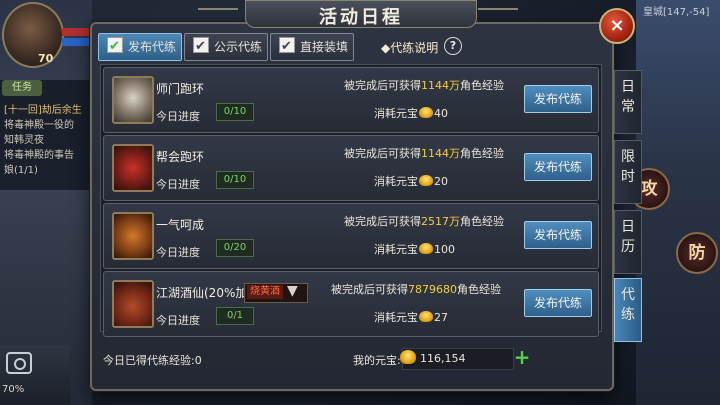 The image size is (720, 405). Describe the element at coordinates (77, 37) in the screenshot. I see `hp-mp-bars` at that location.